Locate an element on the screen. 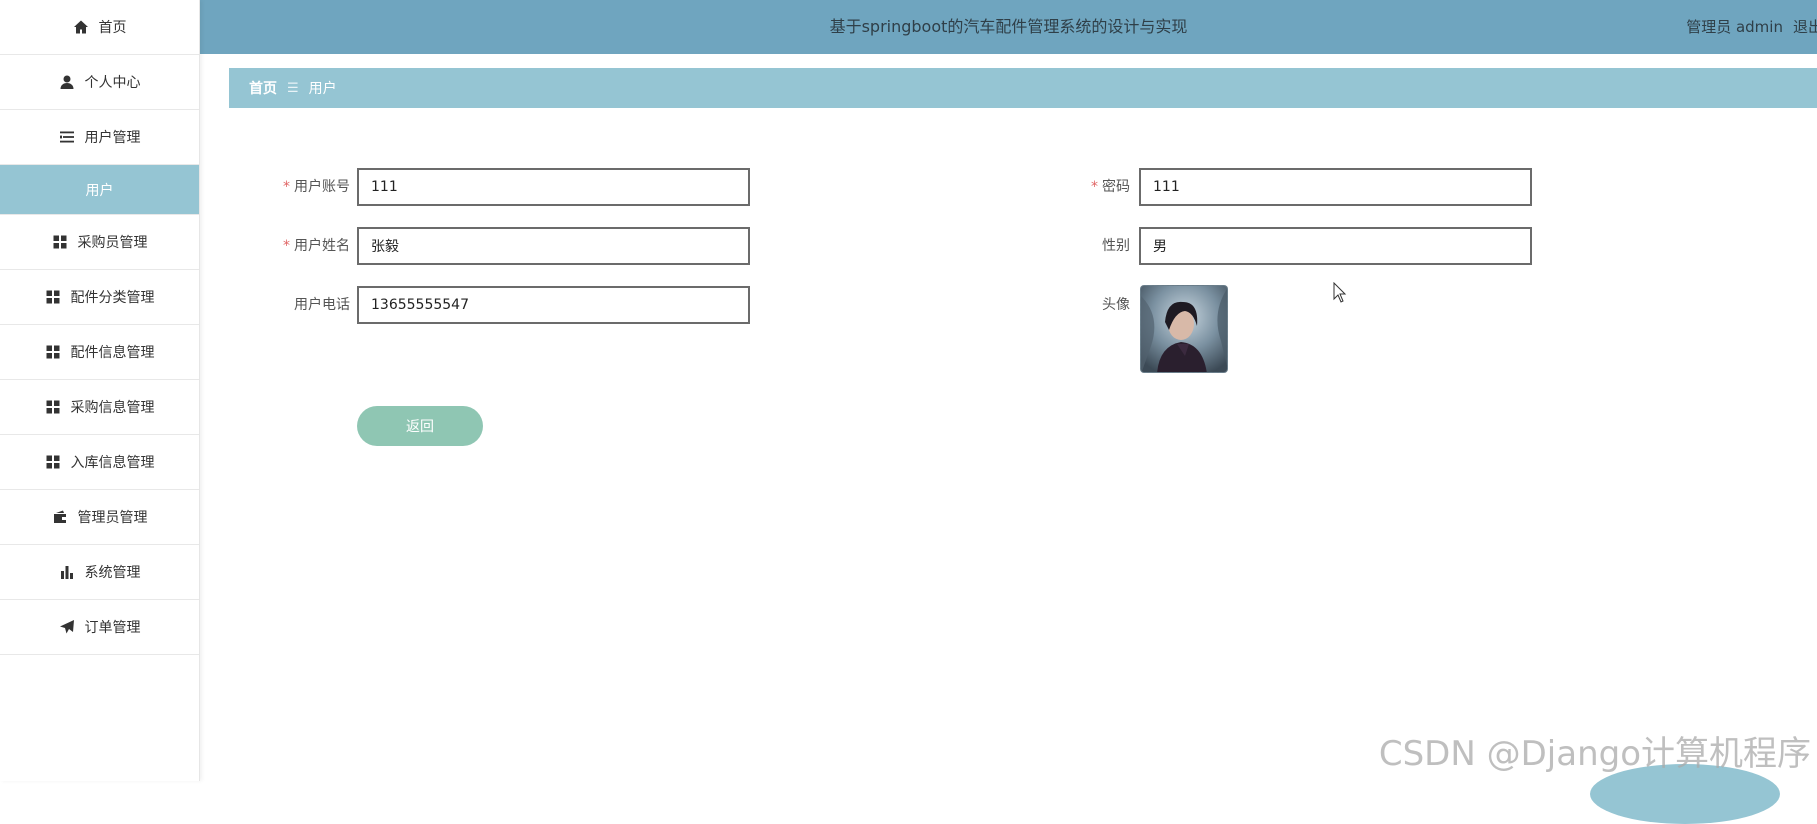 The width and height of the screenshot is (1817, 824). sidebar-item-label: 采购信息管理 is located at coordinates (112, 408).